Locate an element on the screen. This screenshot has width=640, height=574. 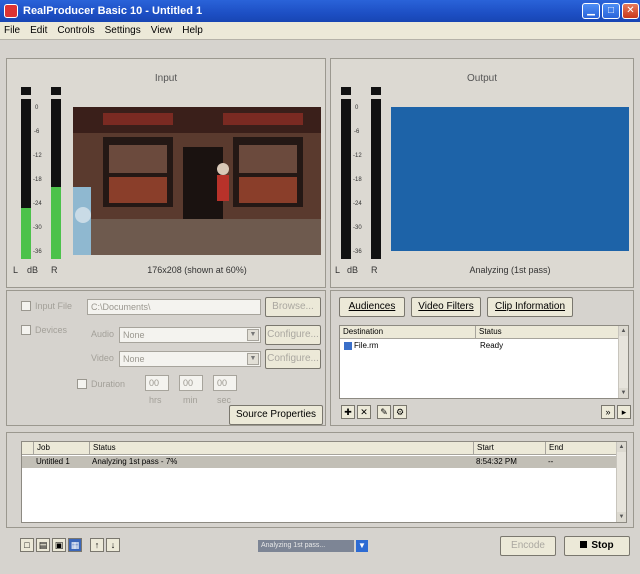
input-file-radio is located at coordinates (26, 306).